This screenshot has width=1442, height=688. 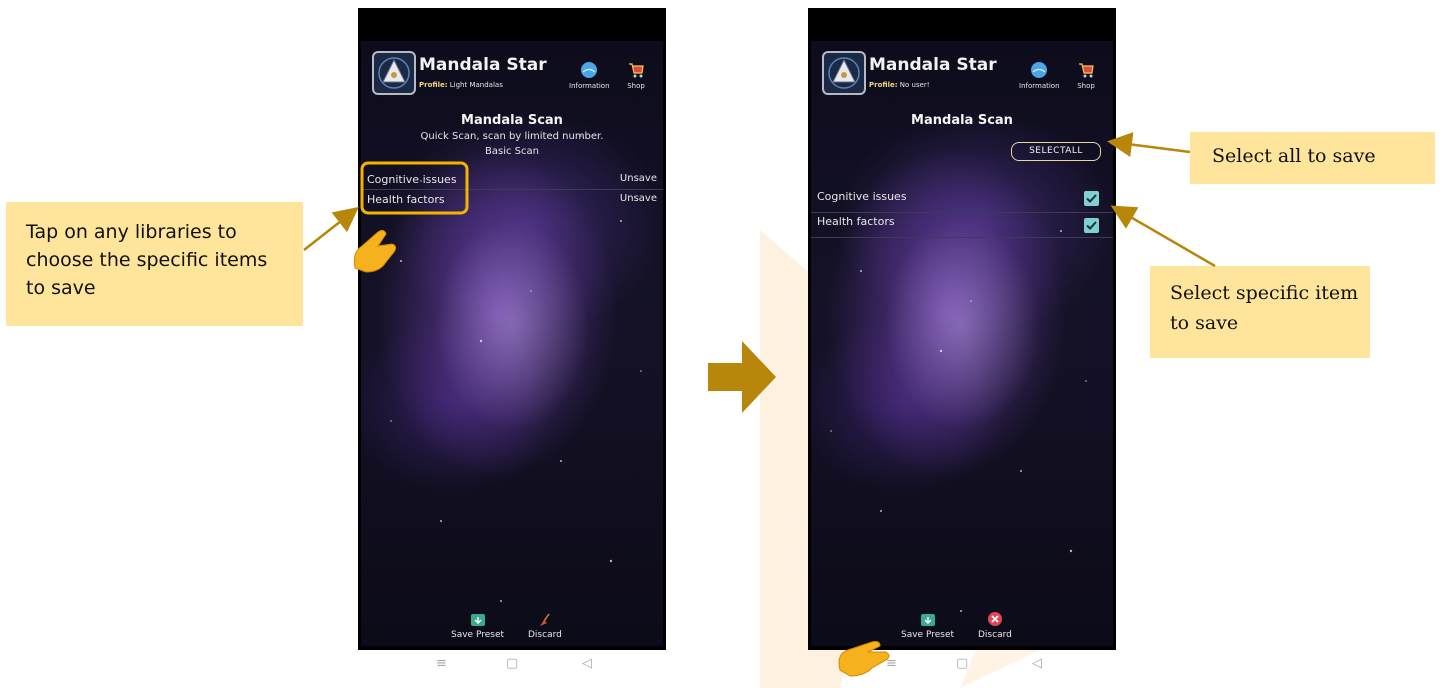 I want to click on library-row: Cognitive issues, so click(x=962, y=200).